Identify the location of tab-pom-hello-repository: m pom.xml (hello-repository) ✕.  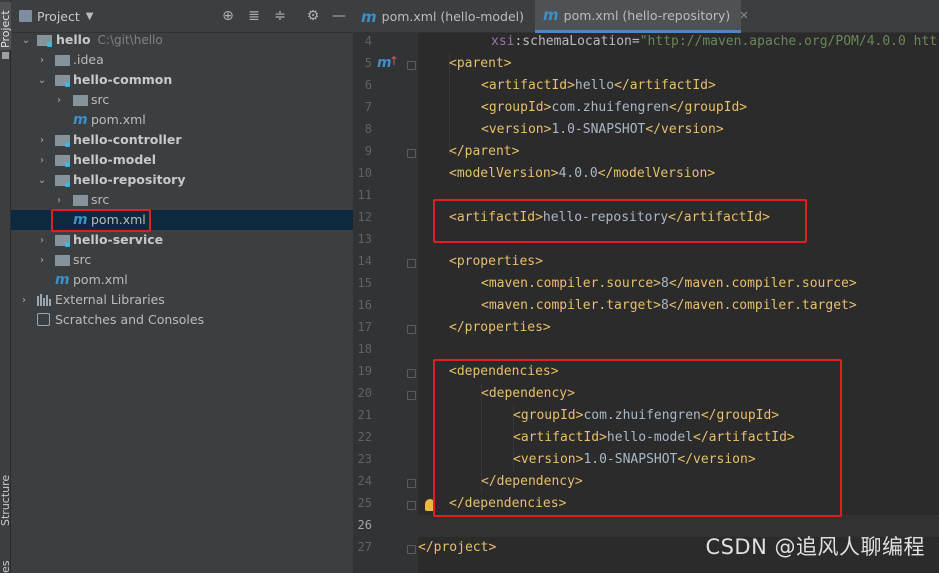
(642, 16).